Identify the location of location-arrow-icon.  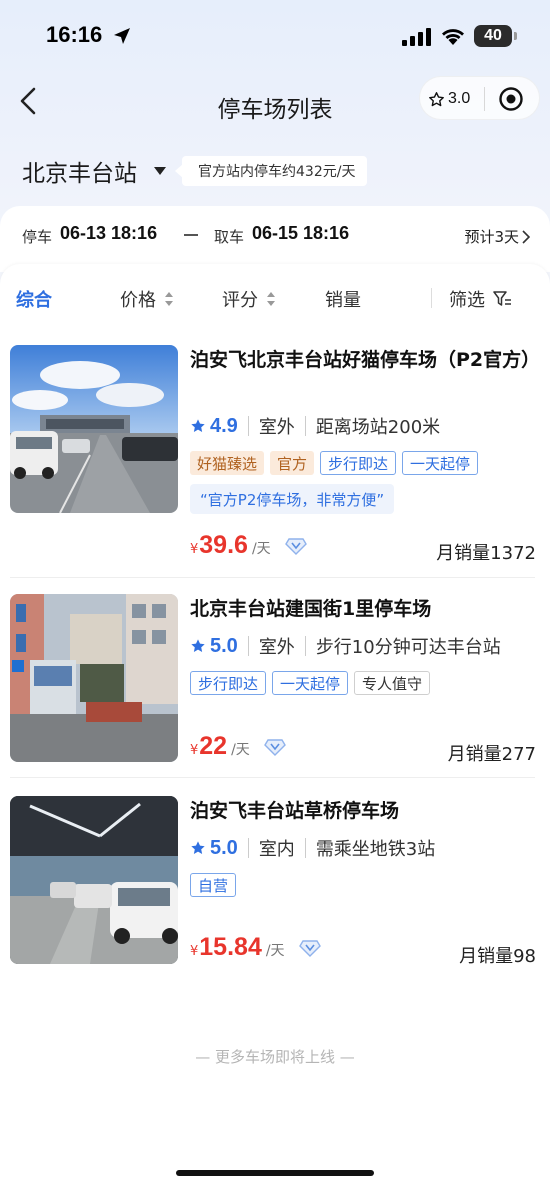
(122, 36).